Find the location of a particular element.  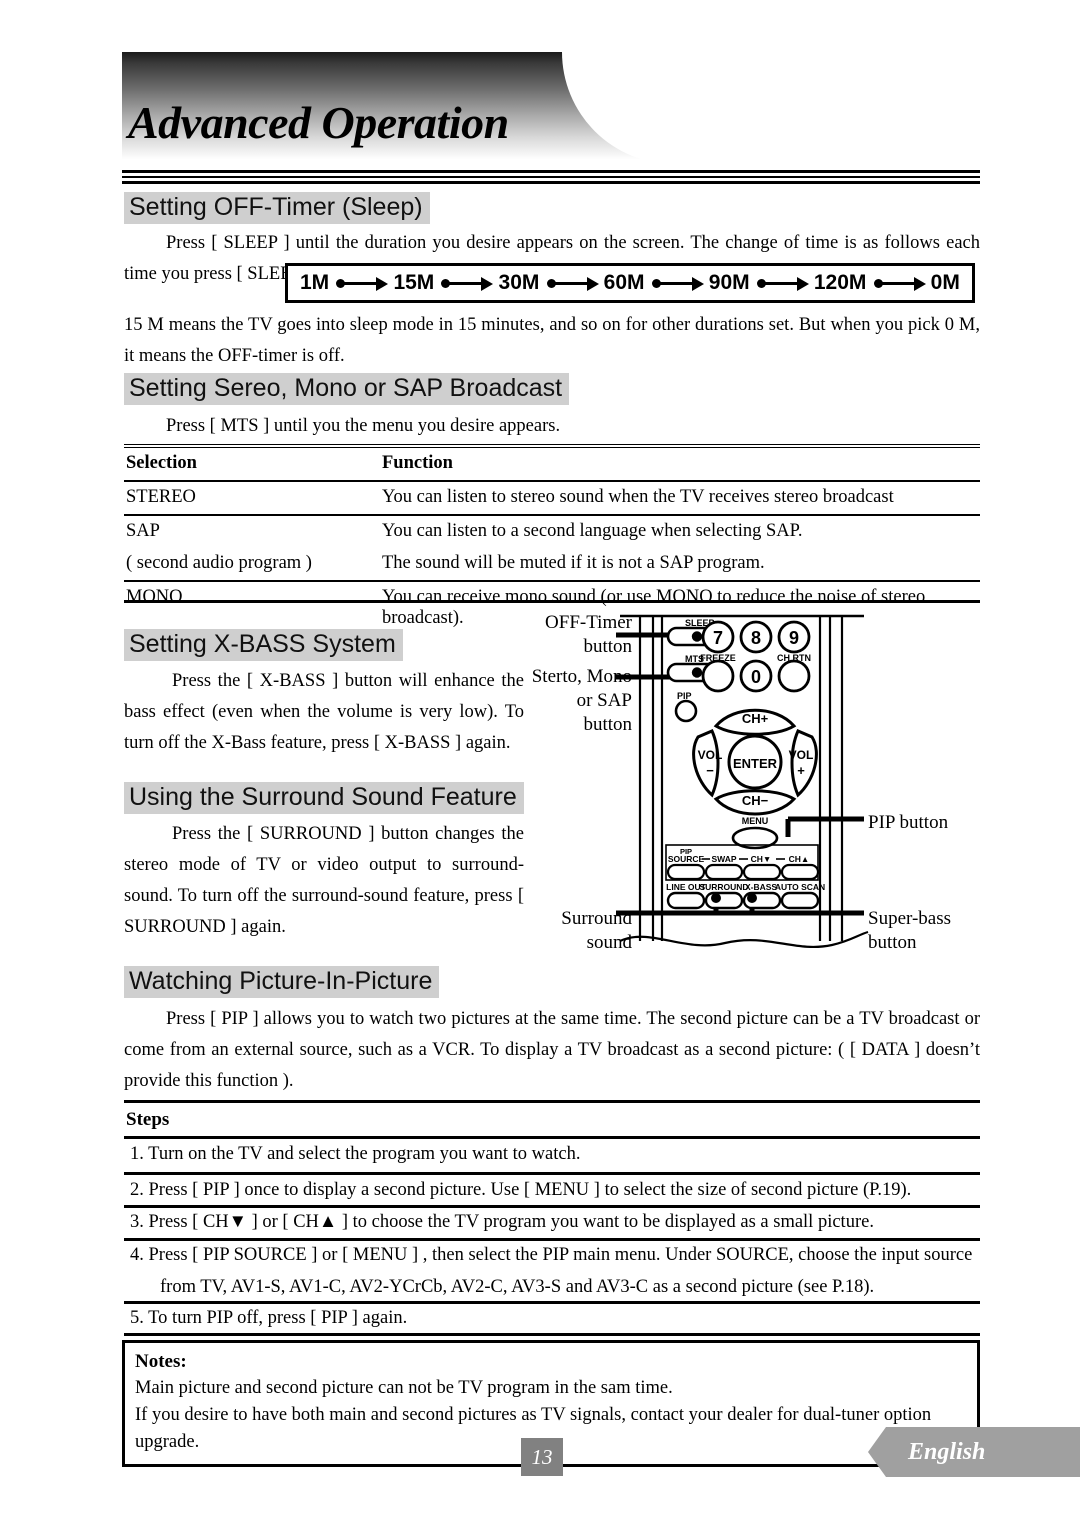

column-header-selection: Selection is located at coordinates (161, 463).